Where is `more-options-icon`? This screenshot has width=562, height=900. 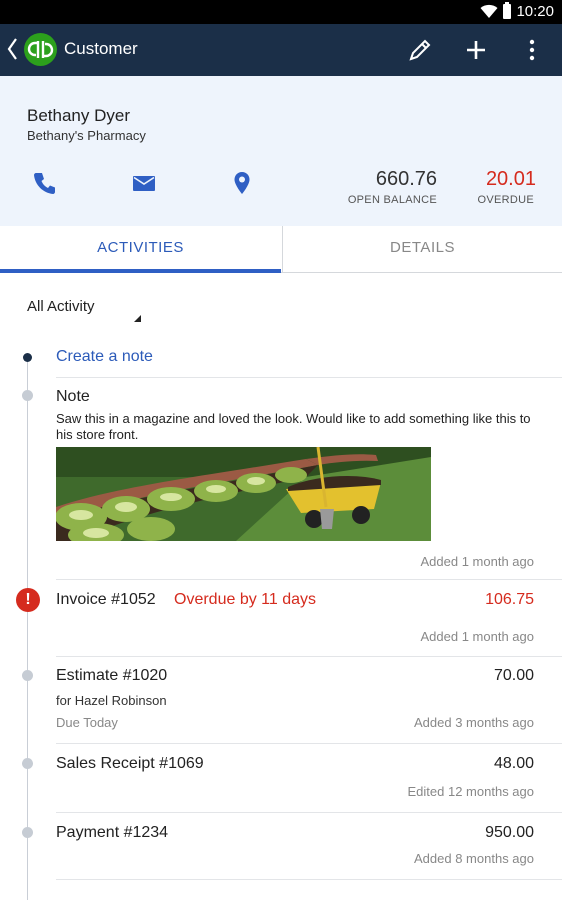 more-options-icon is located at coordinates (532, 50).